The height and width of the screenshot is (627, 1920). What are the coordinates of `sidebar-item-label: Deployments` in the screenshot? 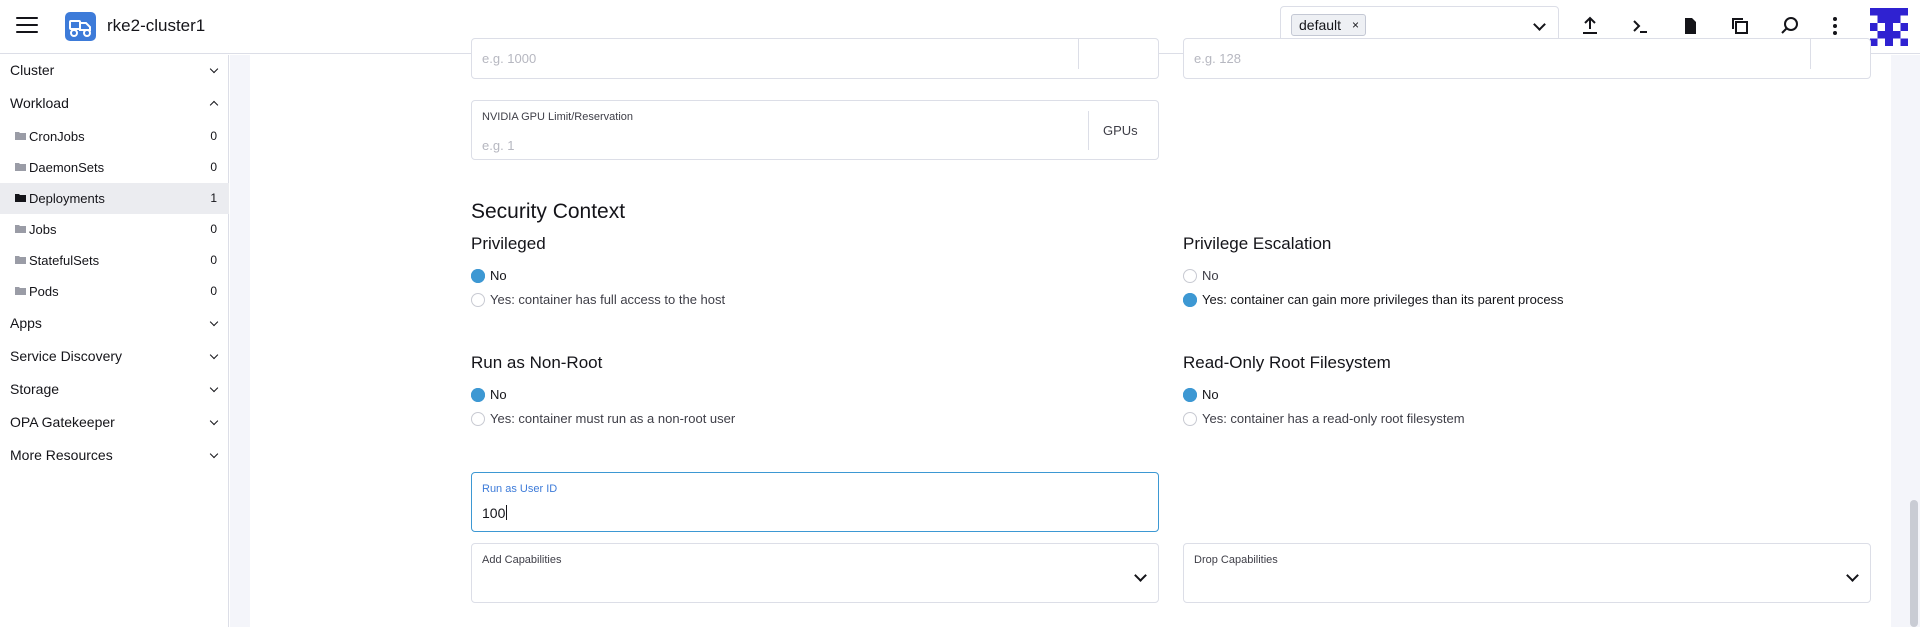 It's located at (67, 198).